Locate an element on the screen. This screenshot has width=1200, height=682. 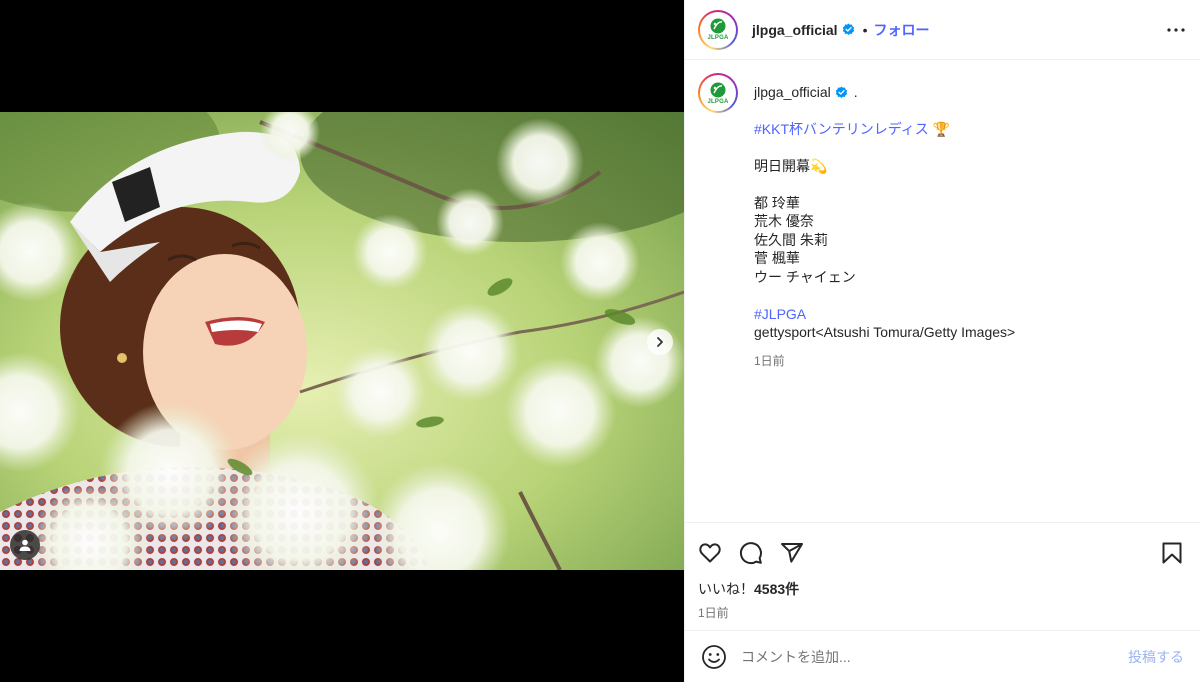
avatar: JLPGA is located at coordinates (718, 29).